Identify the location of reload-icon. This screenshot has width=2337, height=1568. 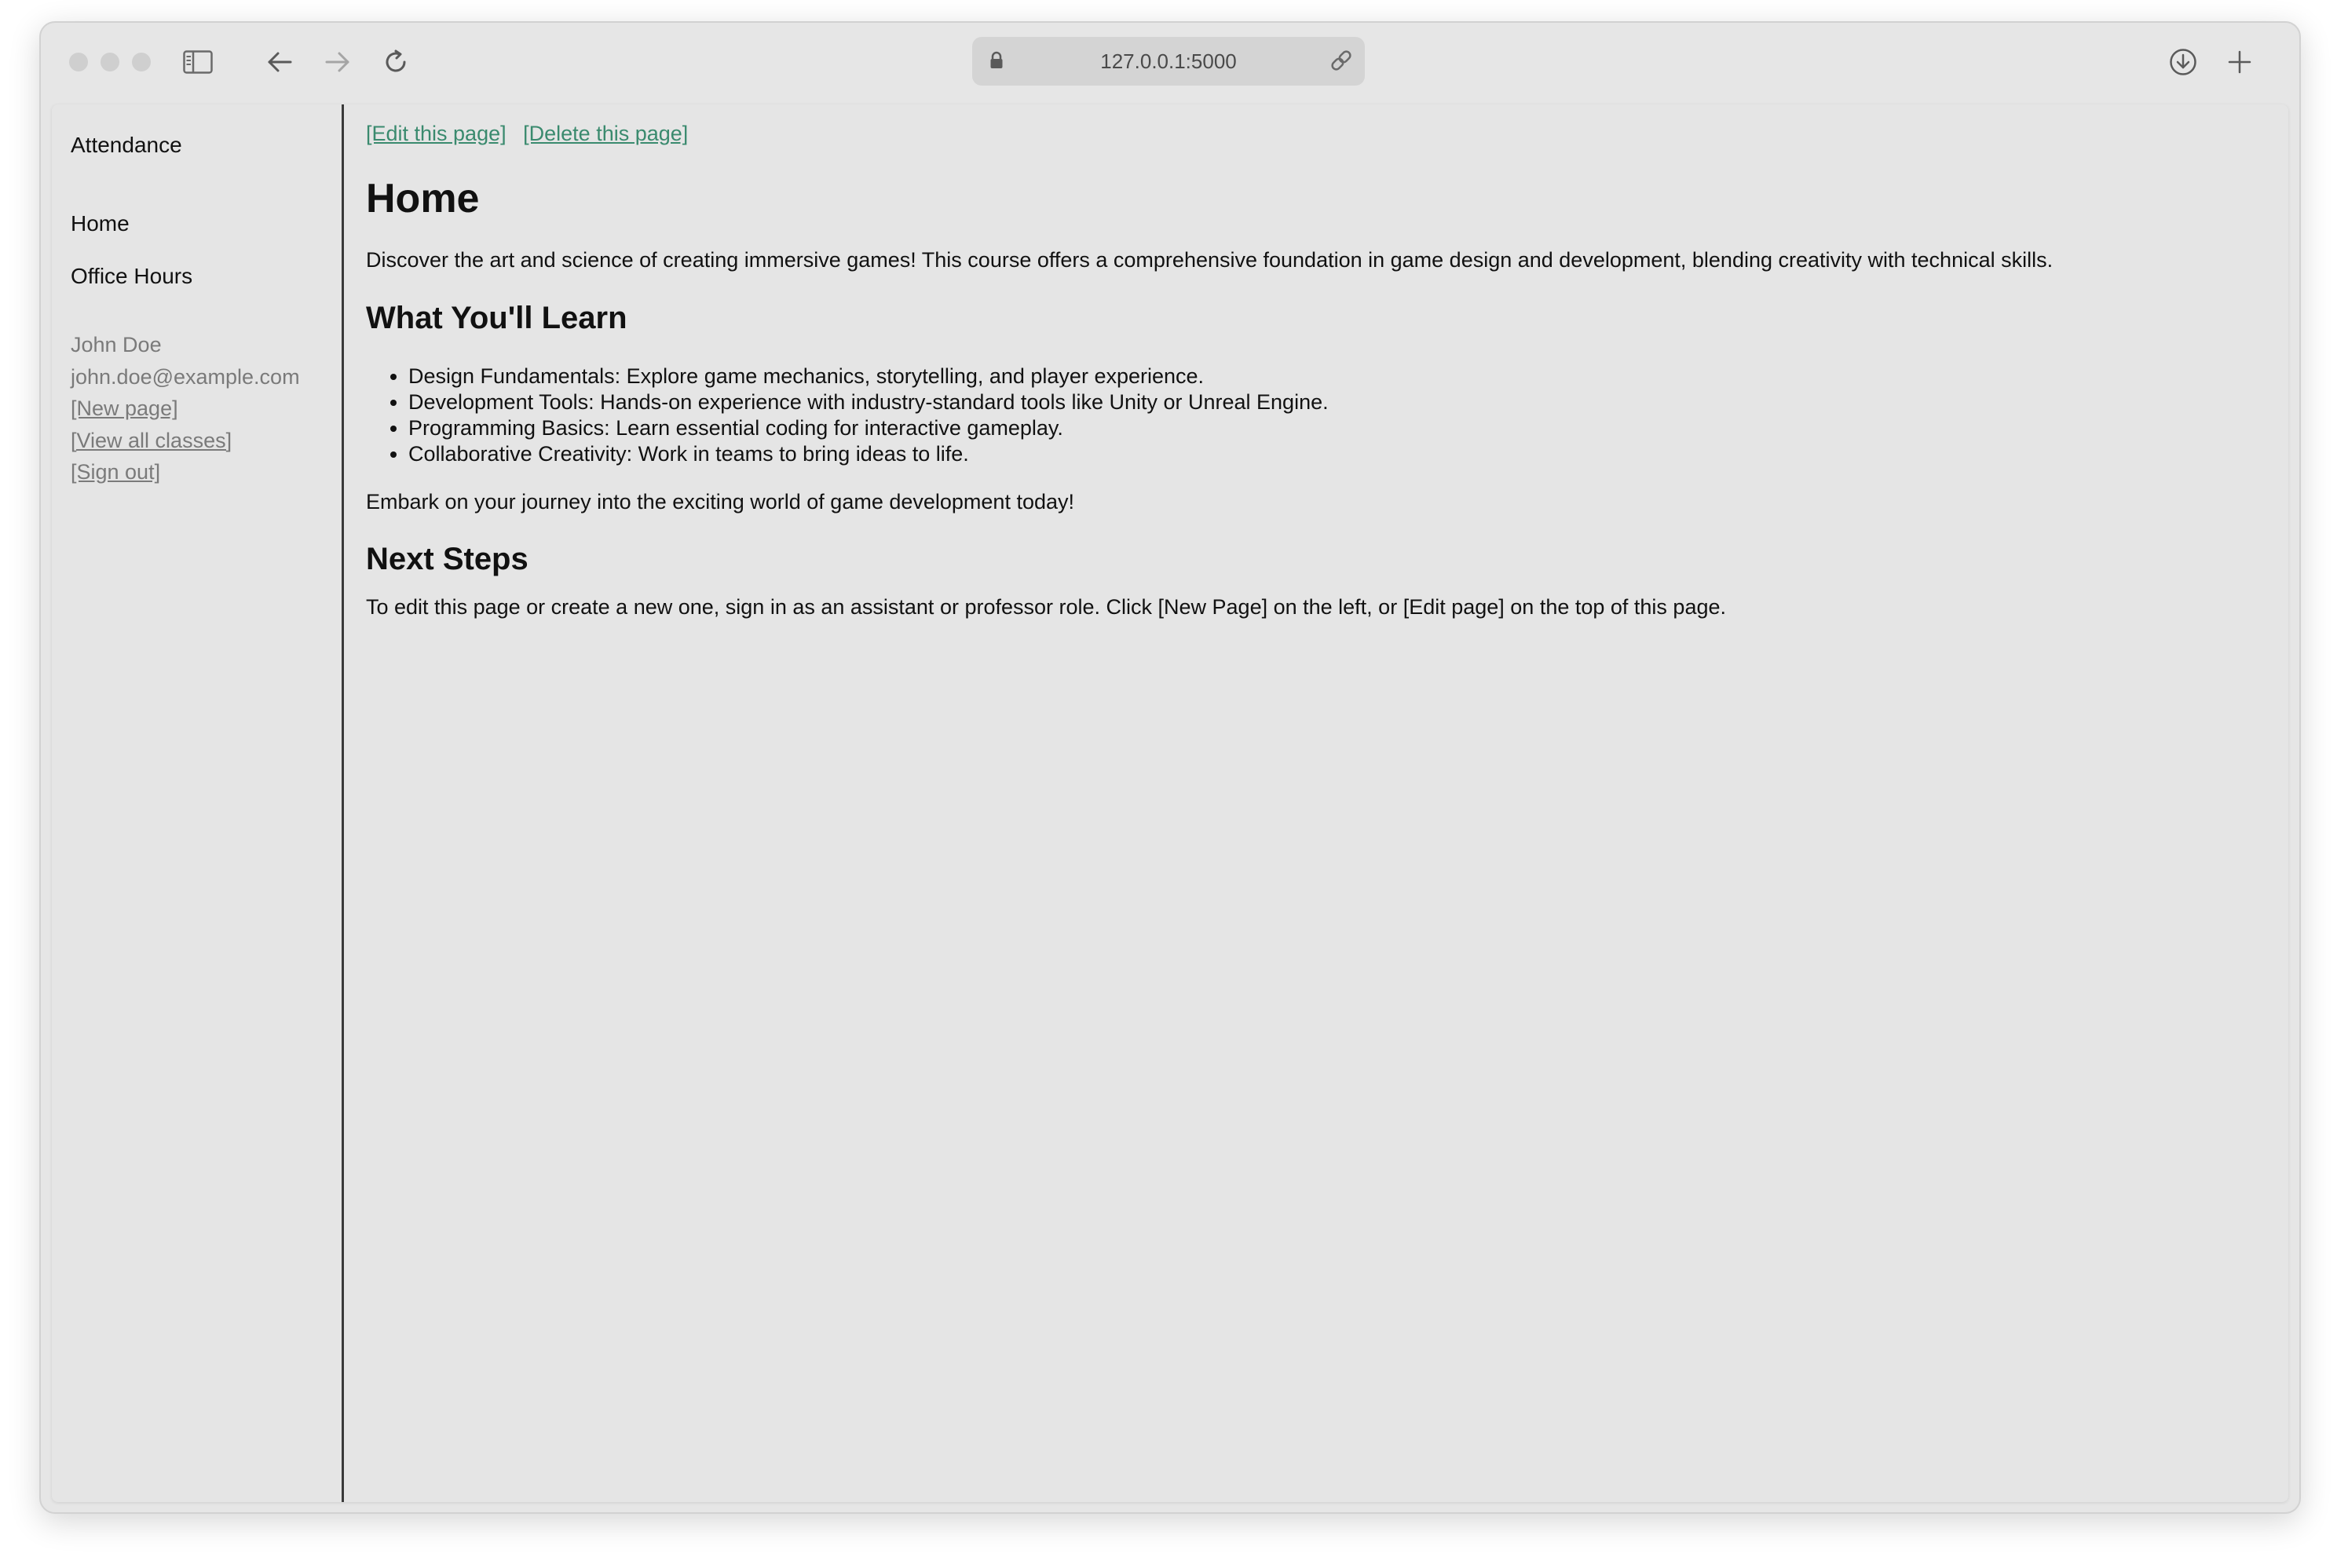
(396, 62).